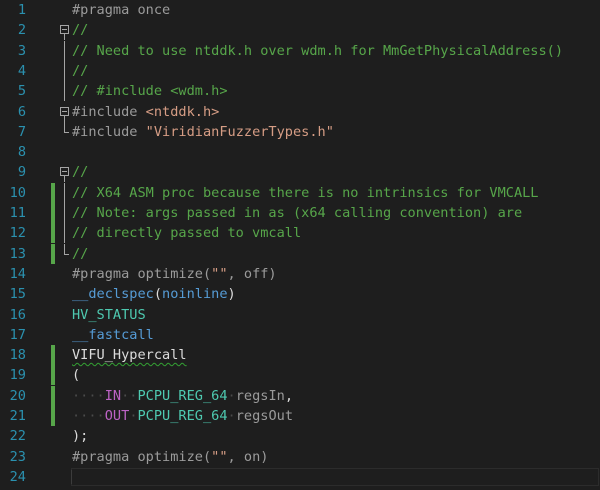 The image size is (600, 490). I want to click on code-text: #pragma optimize("", on), so click(170, 457).